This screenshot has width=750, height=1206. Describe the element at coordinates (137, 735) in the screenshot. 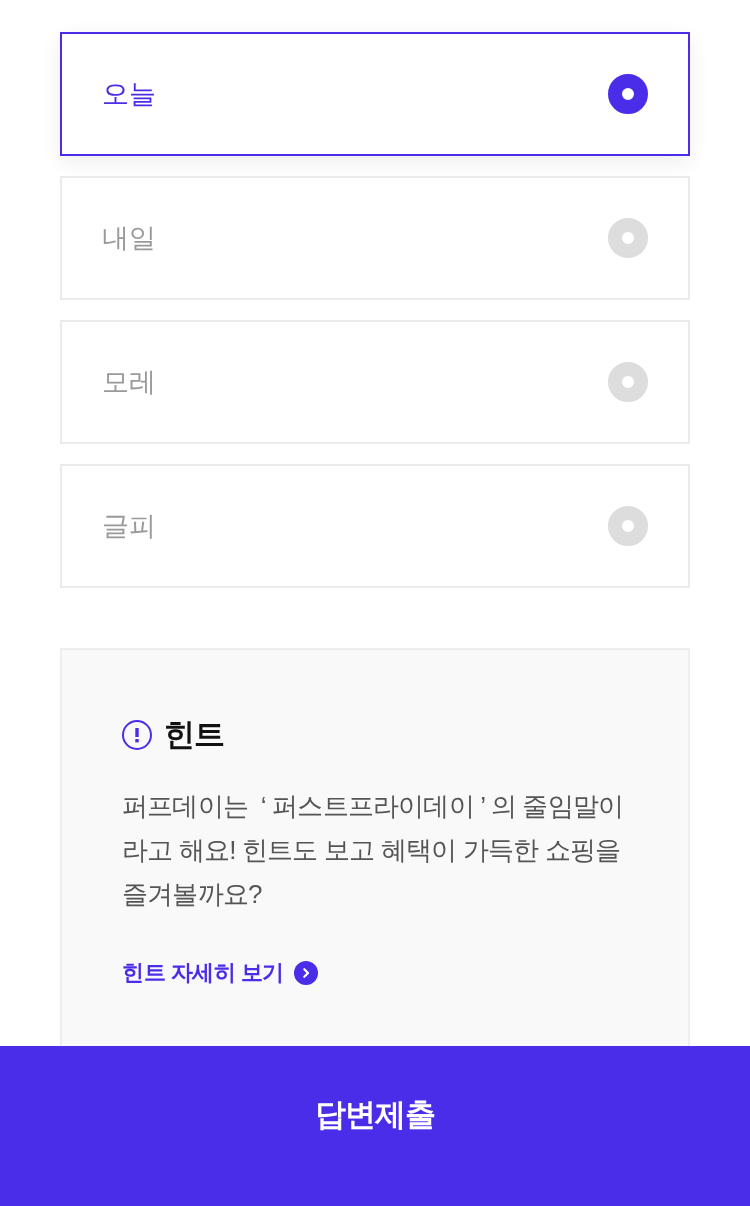

I see `exclamation-circle-icon` at that location.